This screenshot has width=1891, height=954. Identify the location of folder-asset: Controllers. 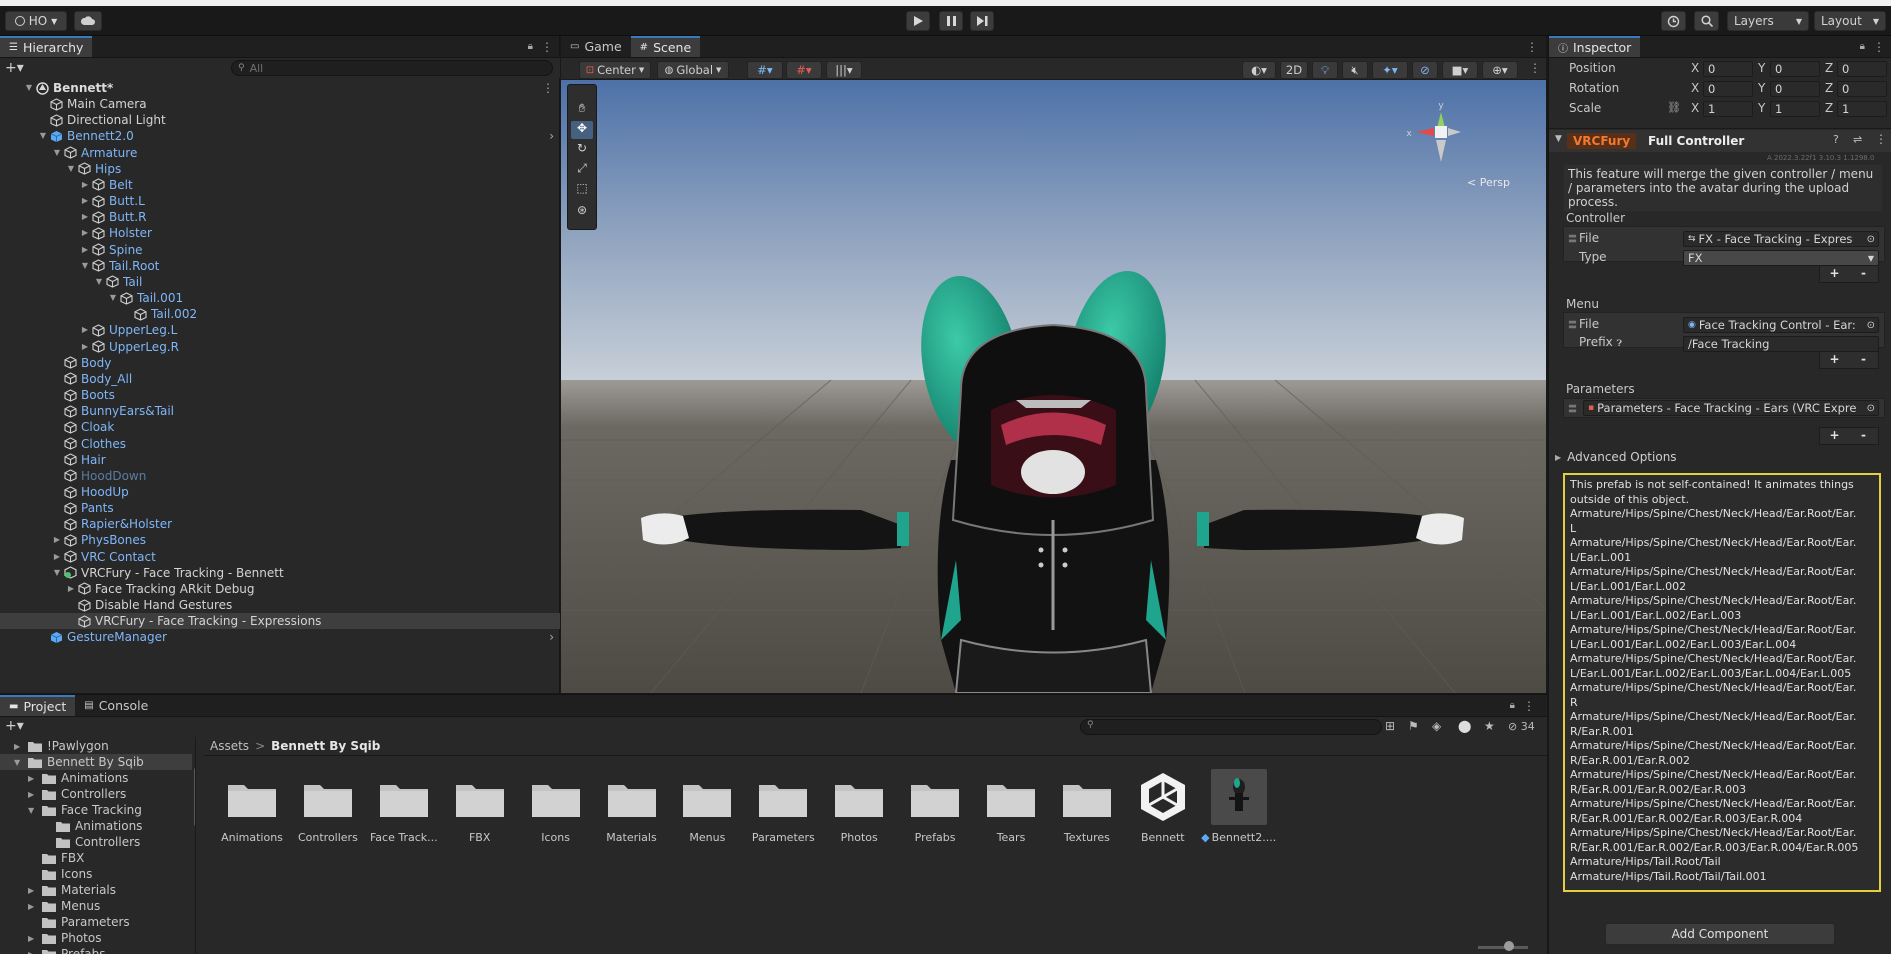
(328, 806).